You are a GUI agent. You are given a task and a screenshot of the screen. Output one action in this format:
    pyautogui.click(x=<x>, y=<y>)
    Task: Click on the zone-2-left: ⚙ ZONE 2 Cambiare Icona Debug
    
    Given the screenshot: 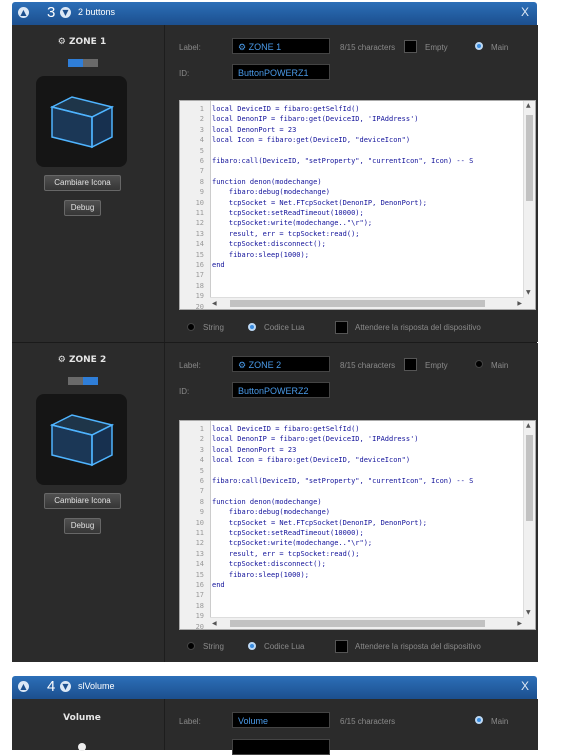 What is the action you would take?
    pyautogui.click(x=82, y=502)
    